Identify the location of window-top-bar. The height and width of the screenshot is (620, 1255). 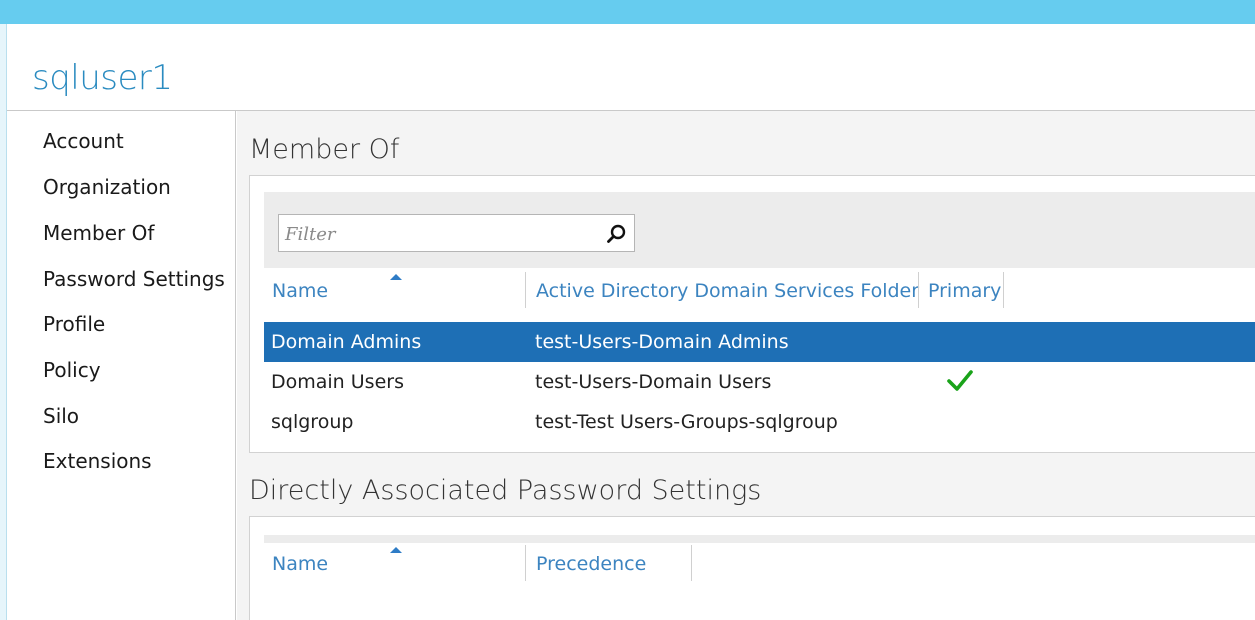
(627, 12).